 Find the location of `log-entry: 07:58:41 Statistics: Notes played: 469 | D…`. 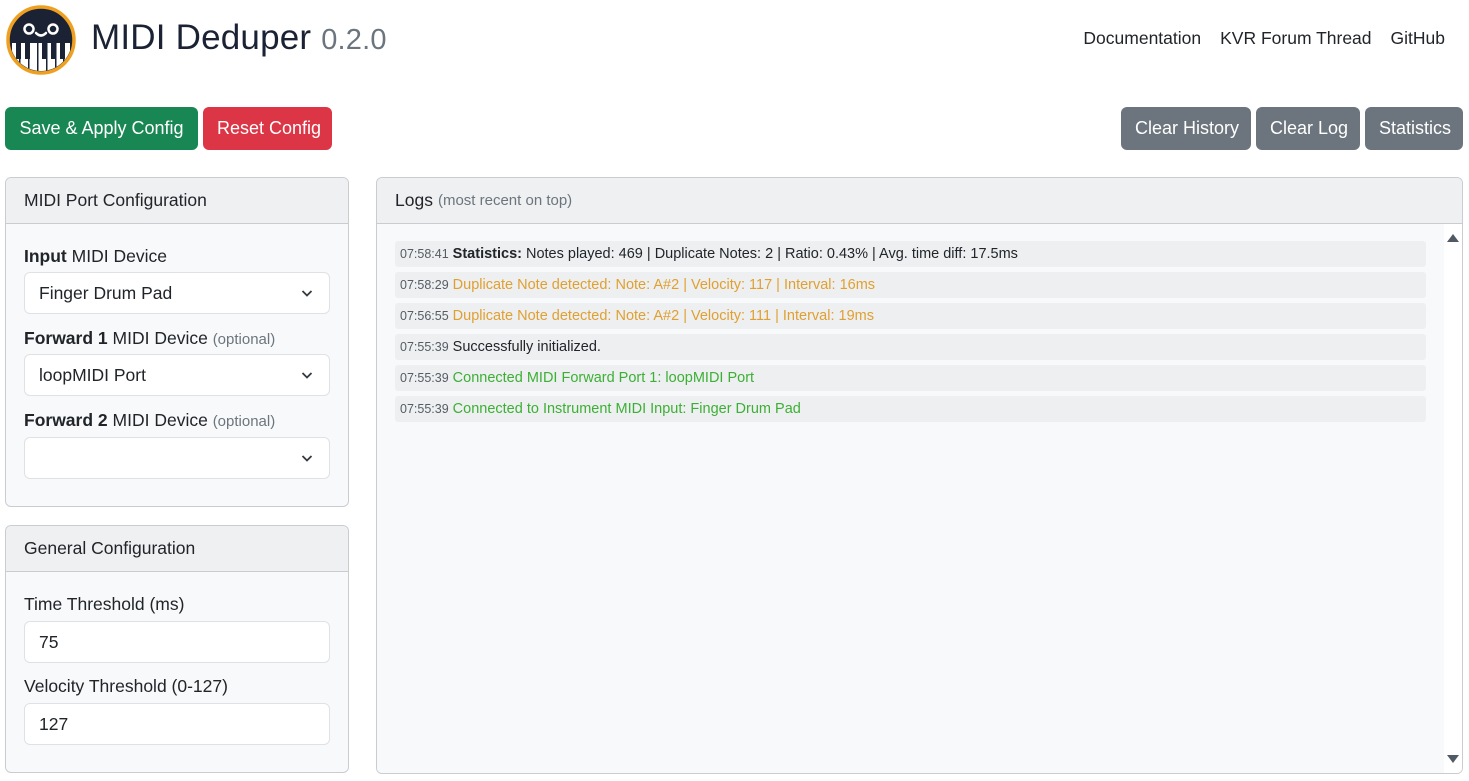

log-entry: 07:58:41 Statistics: Notes played: 469 | D… is located at coordinates (910, 254).